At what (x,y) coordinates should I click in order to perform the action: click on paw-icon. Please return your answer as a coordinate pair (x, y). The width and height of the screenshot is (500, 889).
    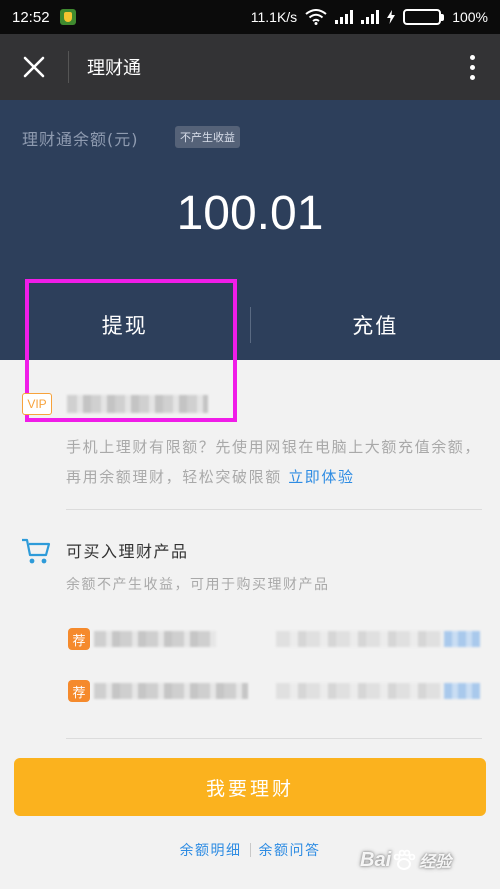
    Looking at the image, I should click on (404, 859).